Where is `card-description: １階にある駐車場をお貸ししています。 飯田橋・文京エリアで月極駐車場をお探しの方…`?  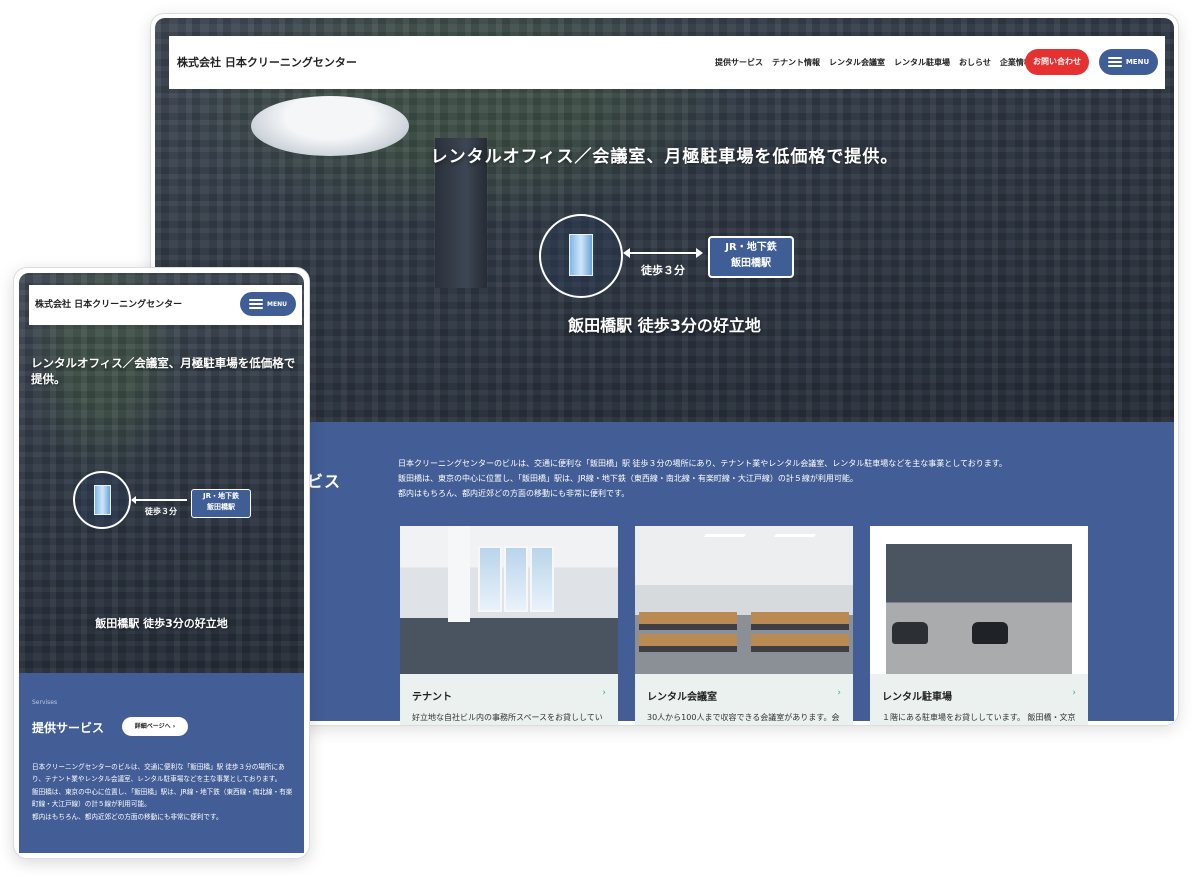 card-description: １階にある駐車場をお貸ししています。 飯田橋・文京エリアで月極駐車場をお探しの方… is located at coordinates (979, 717).